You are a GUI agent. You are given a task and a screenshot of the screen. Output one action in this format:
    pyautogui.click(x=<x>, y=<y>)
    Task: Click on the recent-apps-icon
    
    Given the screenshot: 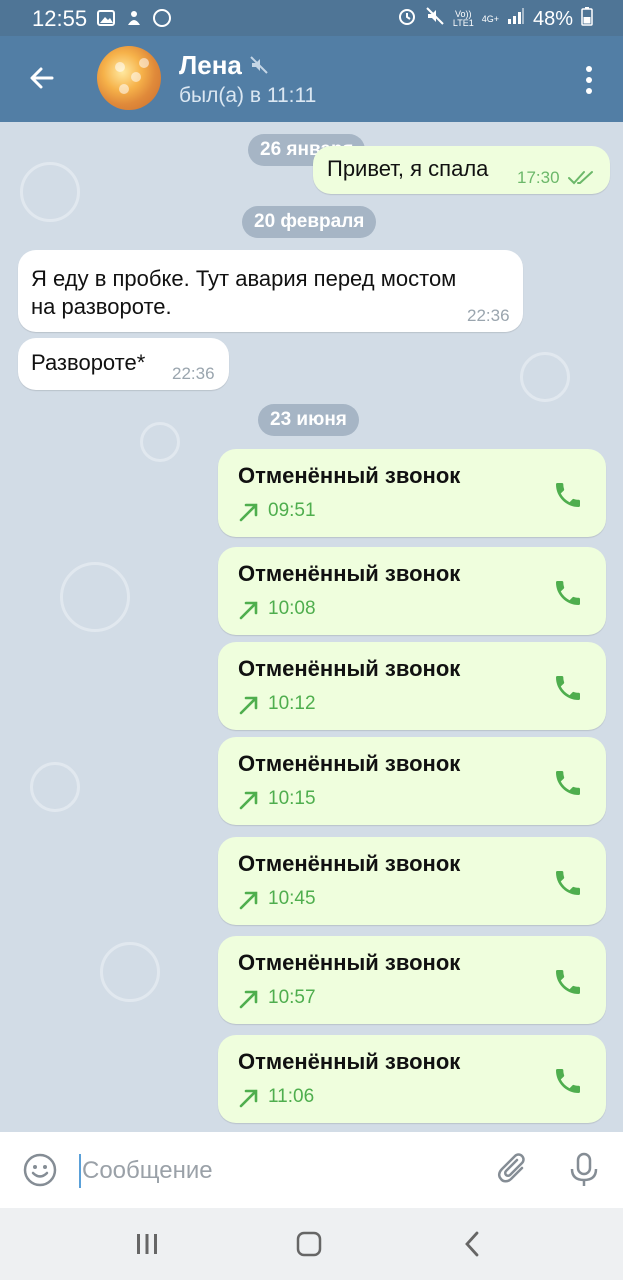 What is the action you would take?
    pyautogui.click(x=147, y=1244)
    